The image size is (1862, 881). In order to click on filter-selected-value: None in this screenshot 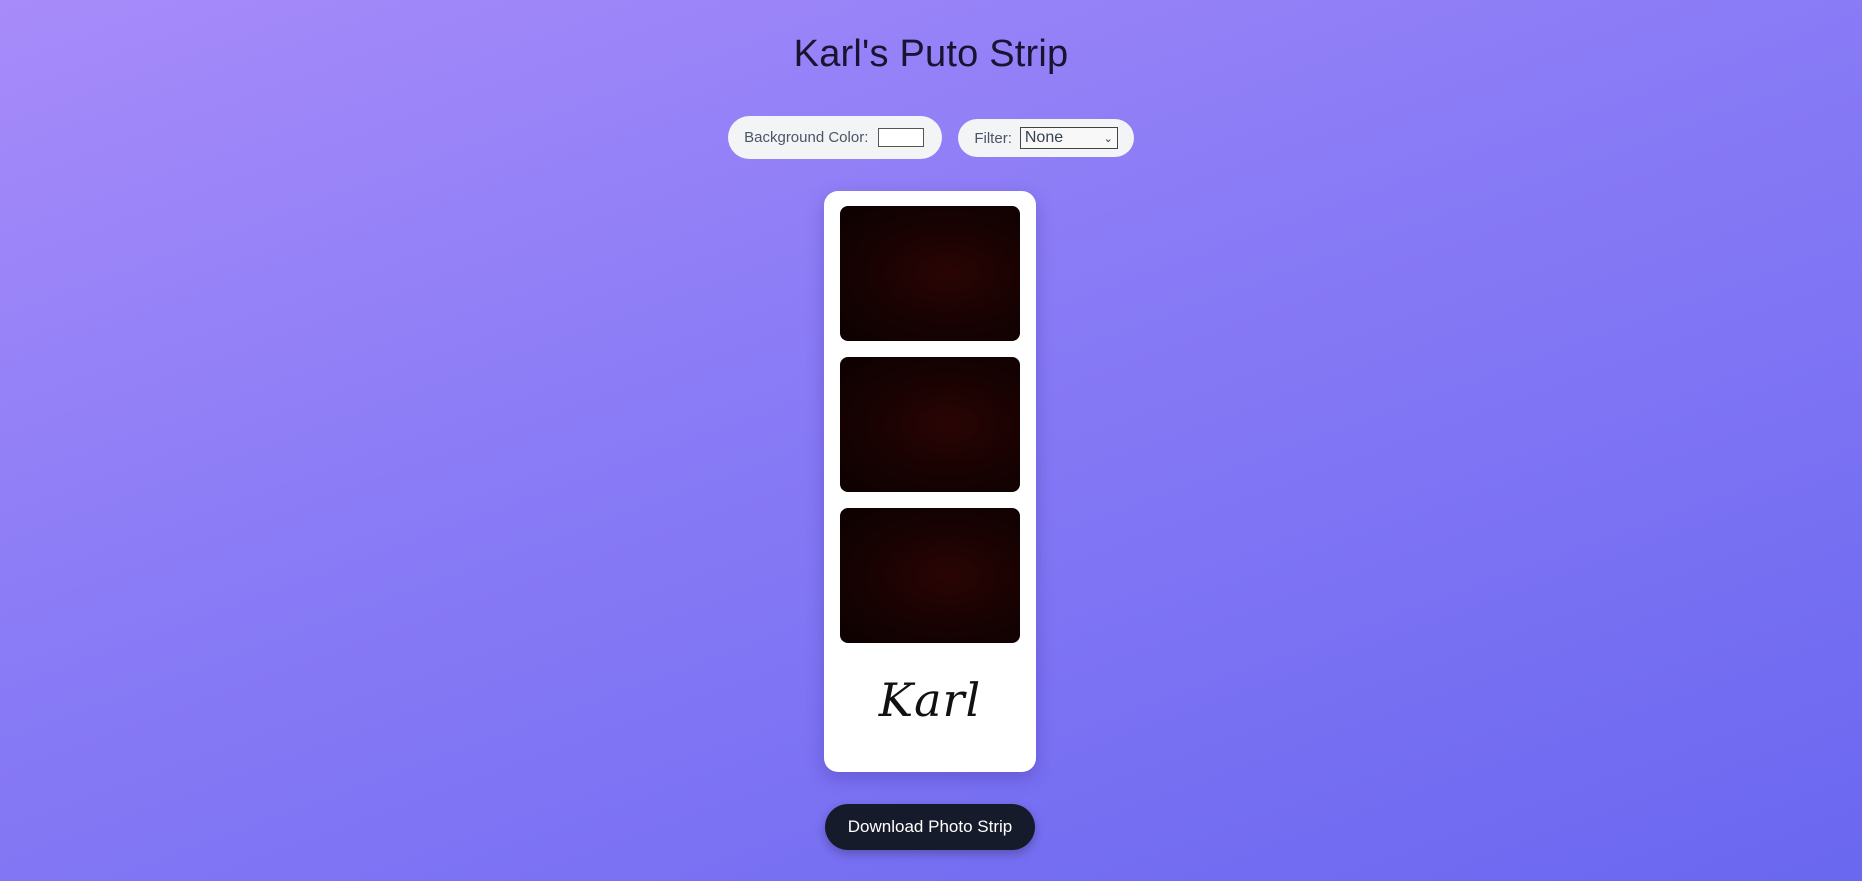, I will do `click(1044, 137)`.